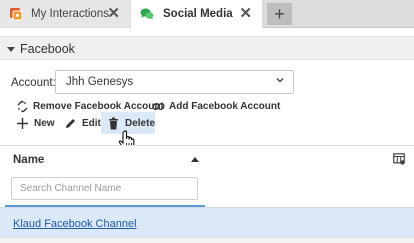 The width and height of the screenshot is (414, 243). I want to click on add-facebook-account-label: Add Facebook Account, so click(225, 106).